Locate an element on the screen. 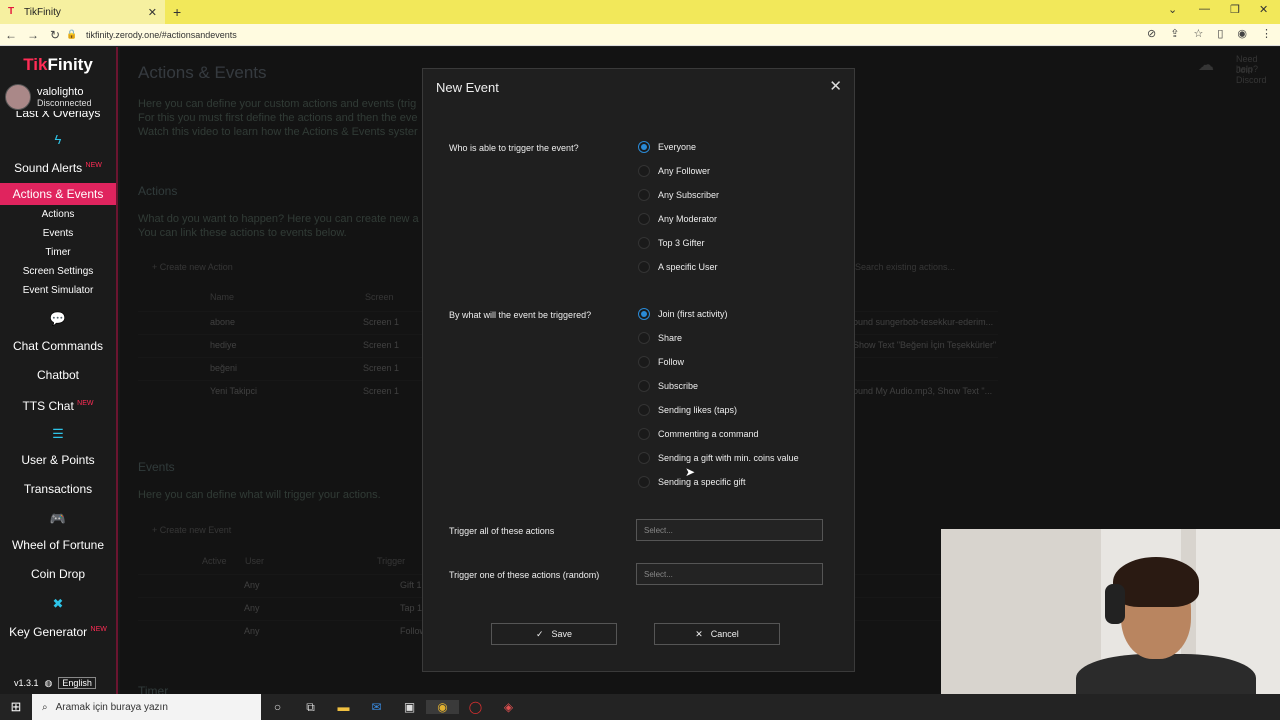  sidebar-item-chat-commands: Chat Commands is located at coordinates (58, 346).